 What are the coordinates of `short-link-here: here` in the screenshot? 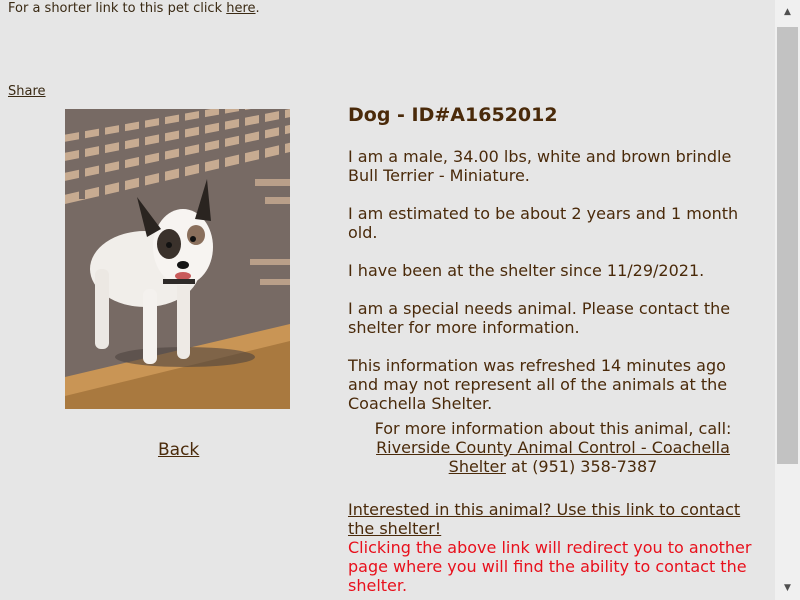 It's located at (240, 8).